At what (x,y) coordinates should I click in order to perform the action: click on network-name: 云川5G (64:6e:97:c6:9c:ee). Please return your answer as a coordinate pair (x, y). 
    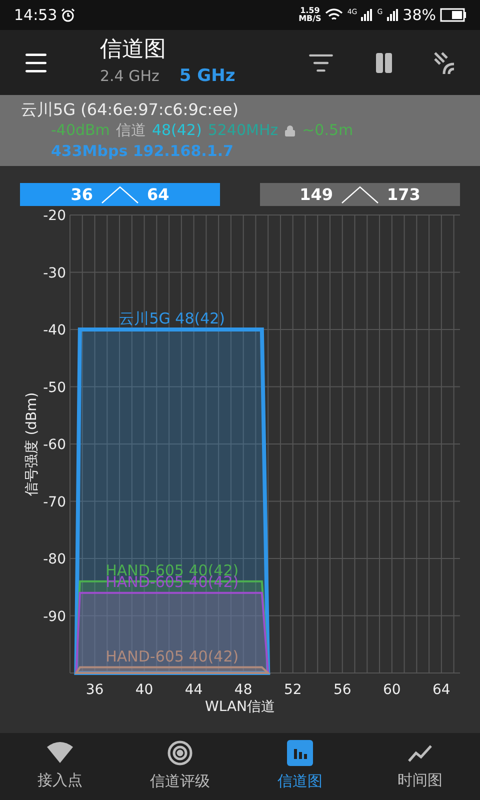
    Looking at the image, I should click on (130, 109).